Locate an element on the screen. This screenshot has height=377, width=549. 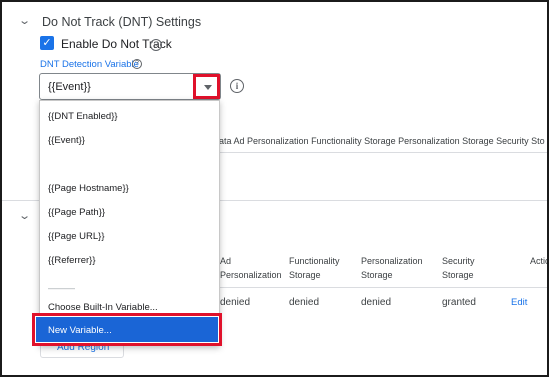
cell-personalization: denied is located at coordinates (376, 302).